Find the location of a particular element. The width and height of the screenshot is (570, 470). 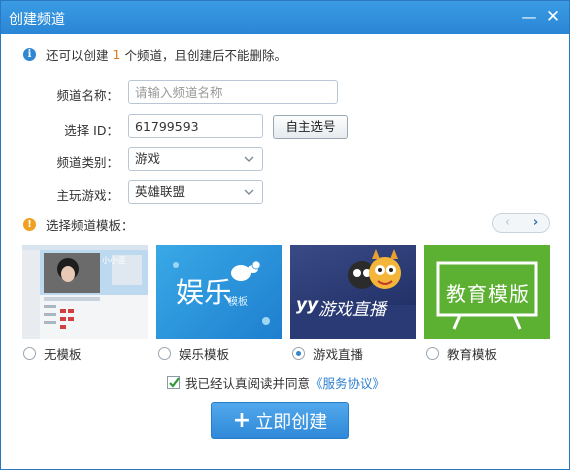

channel-name-input is located at coordinates (233, 92).